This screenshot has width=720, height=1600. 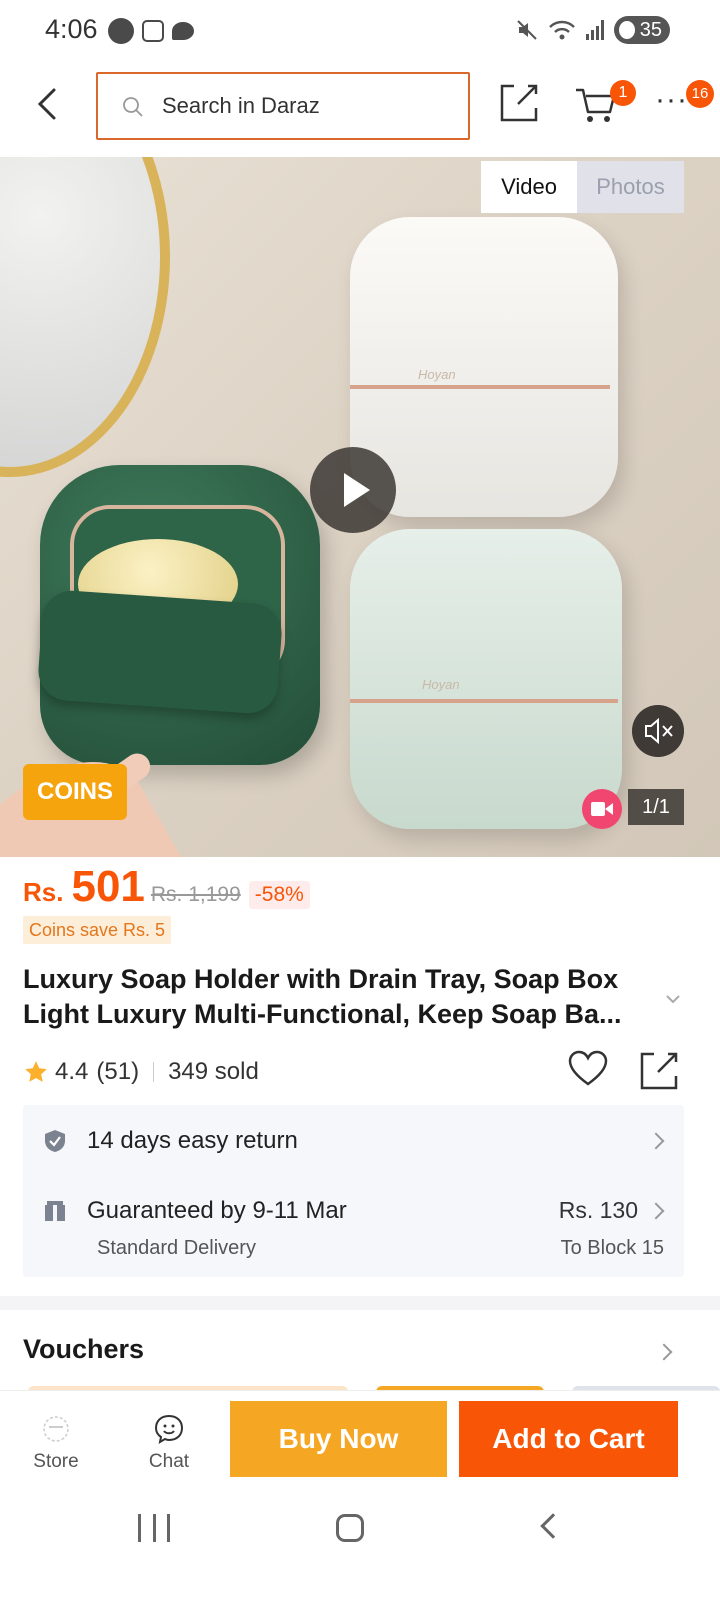 What do you see at coordinates (133, 107) in the screenshot?
I see `search-icon` at bounding box center [133, 107].